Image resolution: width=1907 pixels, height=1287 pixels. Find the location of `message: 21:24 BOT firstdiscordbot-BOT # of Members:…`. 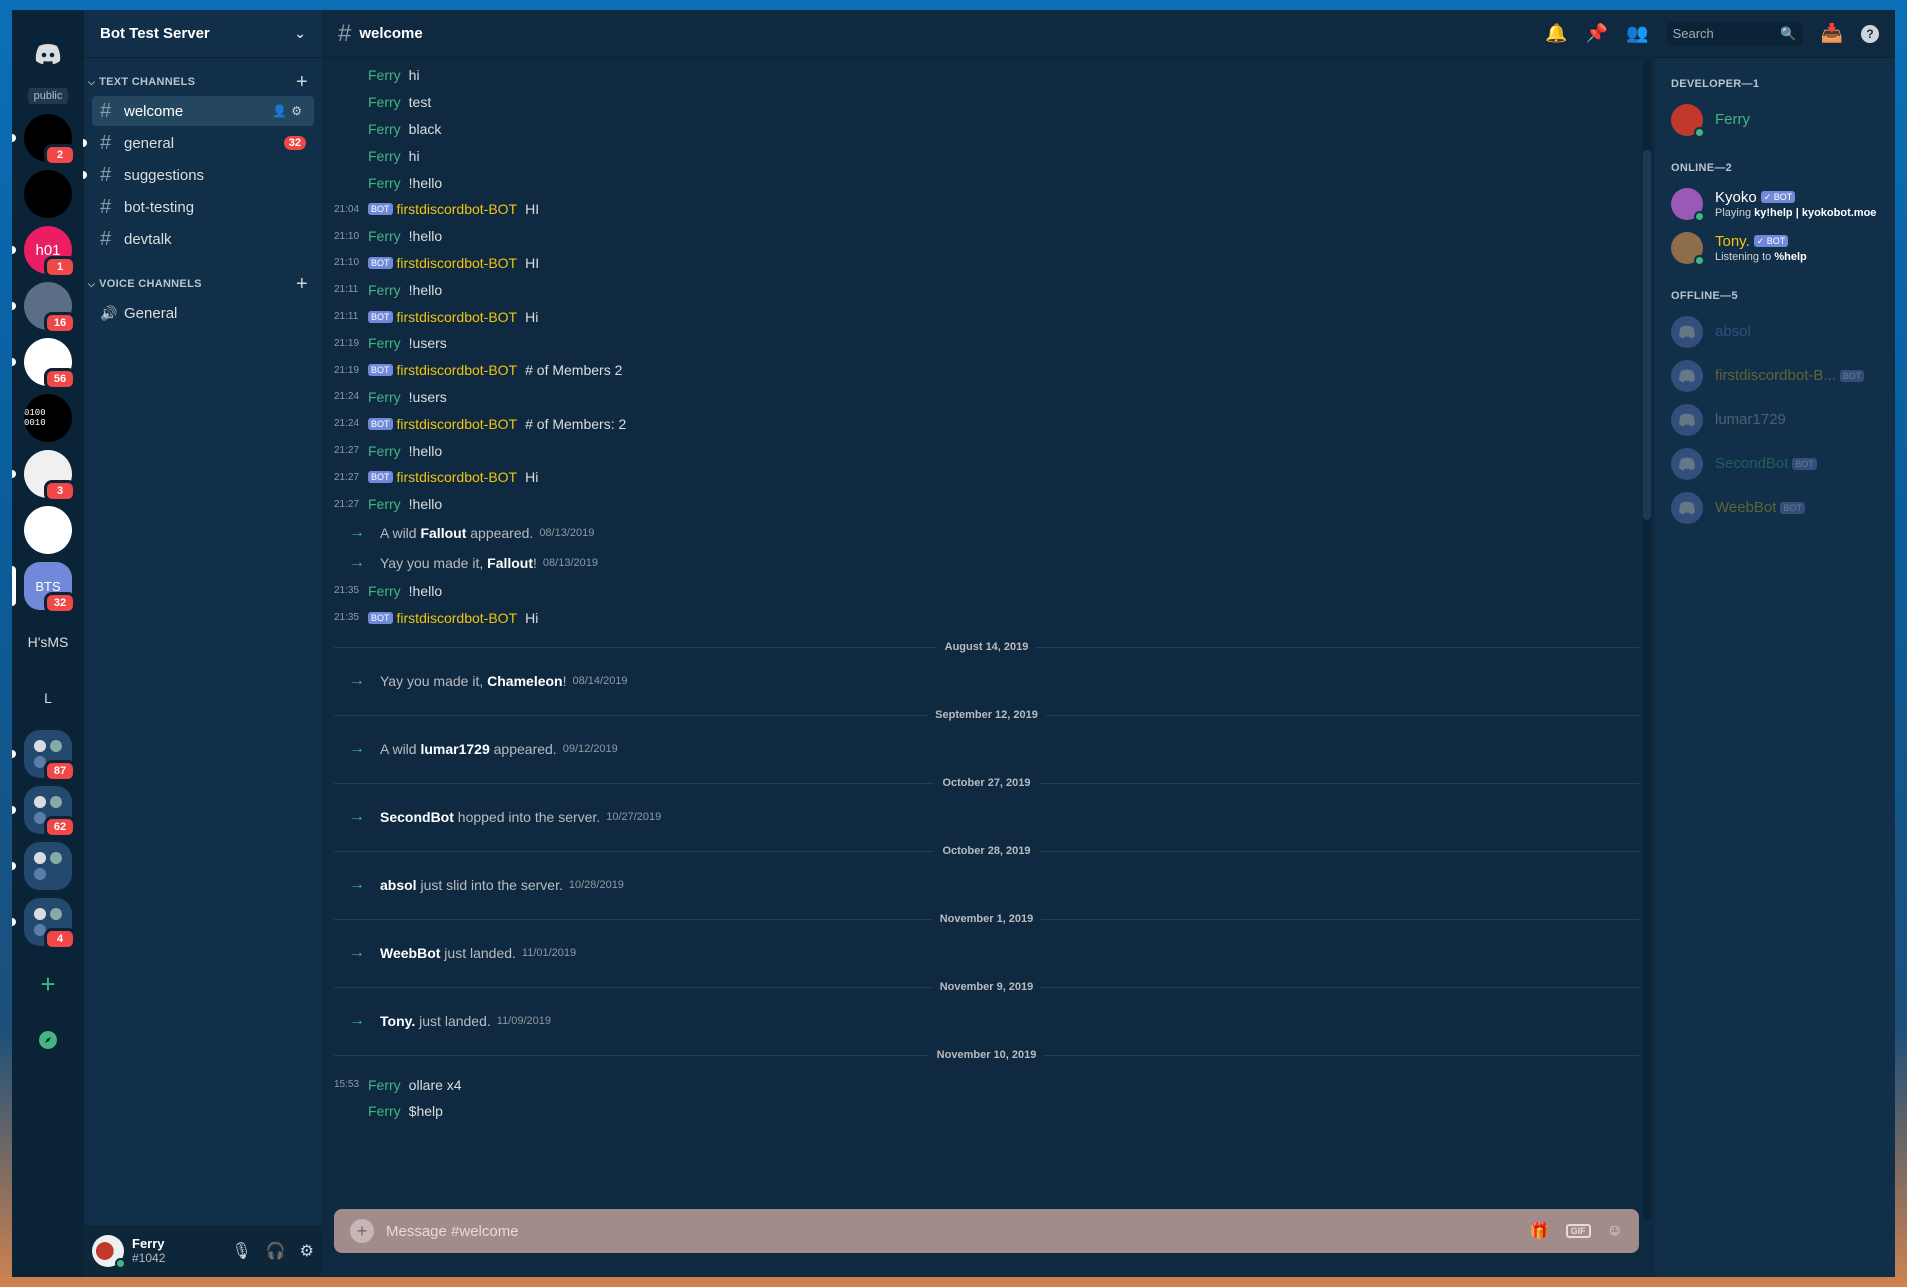

message: 21:24 BOT firstdiscordbot-BOT # of Members:… is located at coordinates (986, 423).